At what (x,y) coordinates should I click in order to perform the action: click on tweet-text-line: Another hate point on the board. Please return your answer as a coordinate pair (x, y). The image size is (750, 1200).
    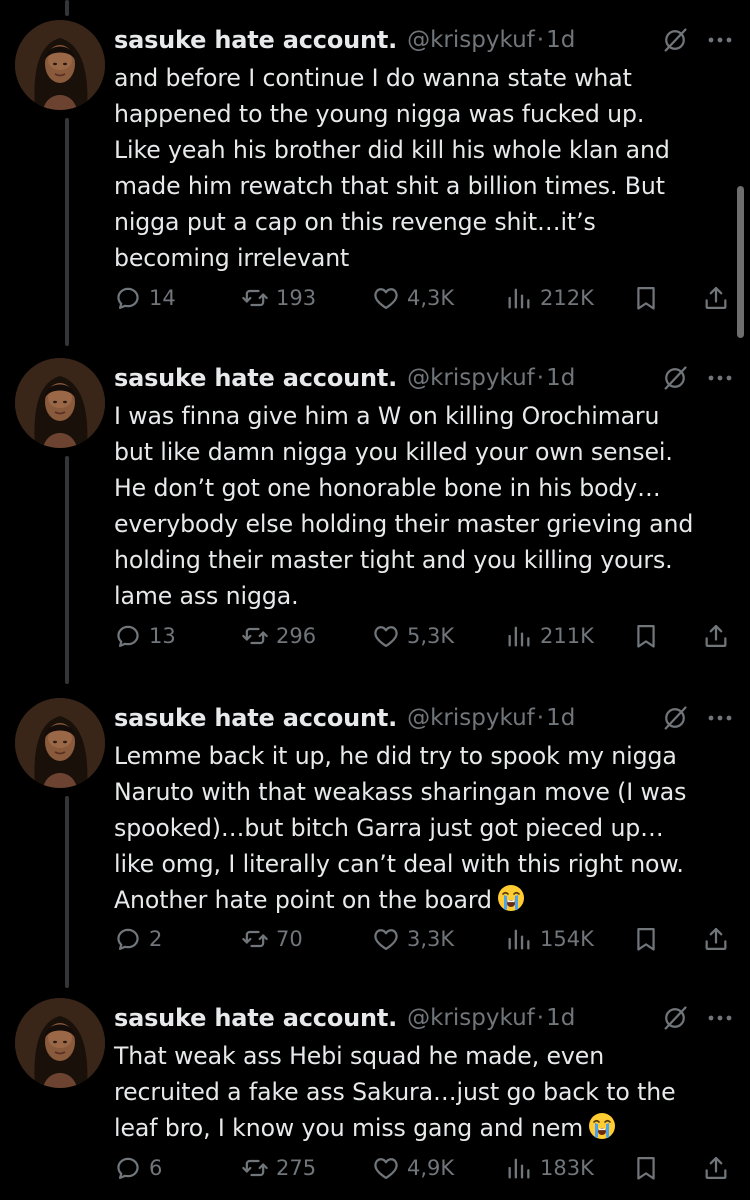
    Looking at the image, I should click on (429, 900).